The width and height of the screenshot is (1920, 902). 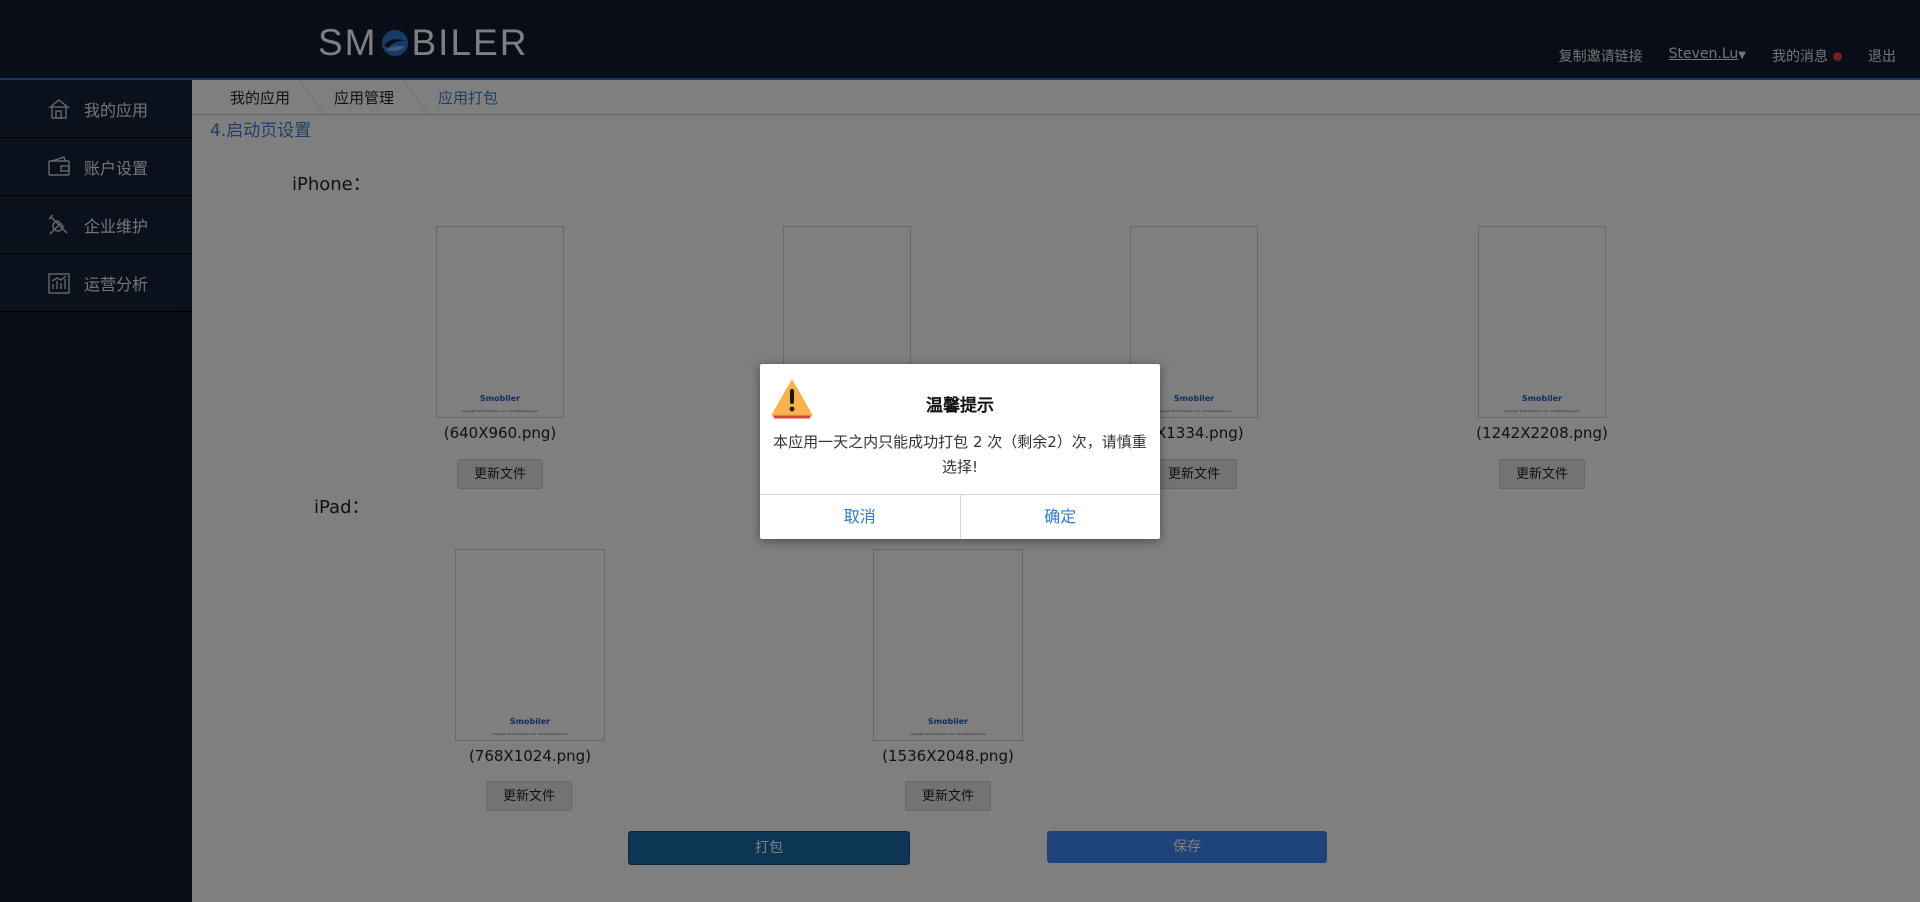 What do you see at coordinates (860, 517) in the screenshot?
I see `cancel-button: 取消` at bounding box center [860, 517].